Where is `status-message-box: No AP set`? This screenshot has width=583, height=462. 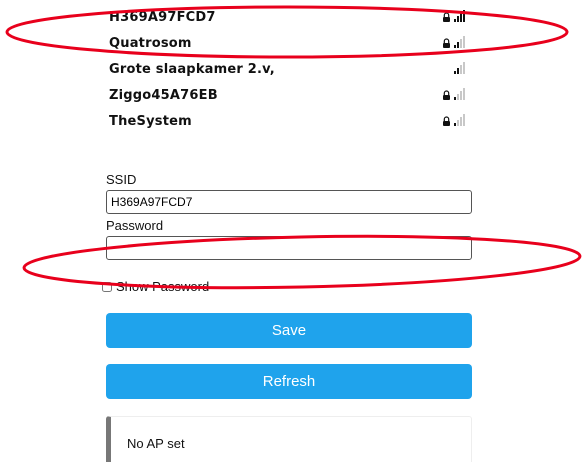
status-message-box: No AP set is located at coordinates (289, 439).